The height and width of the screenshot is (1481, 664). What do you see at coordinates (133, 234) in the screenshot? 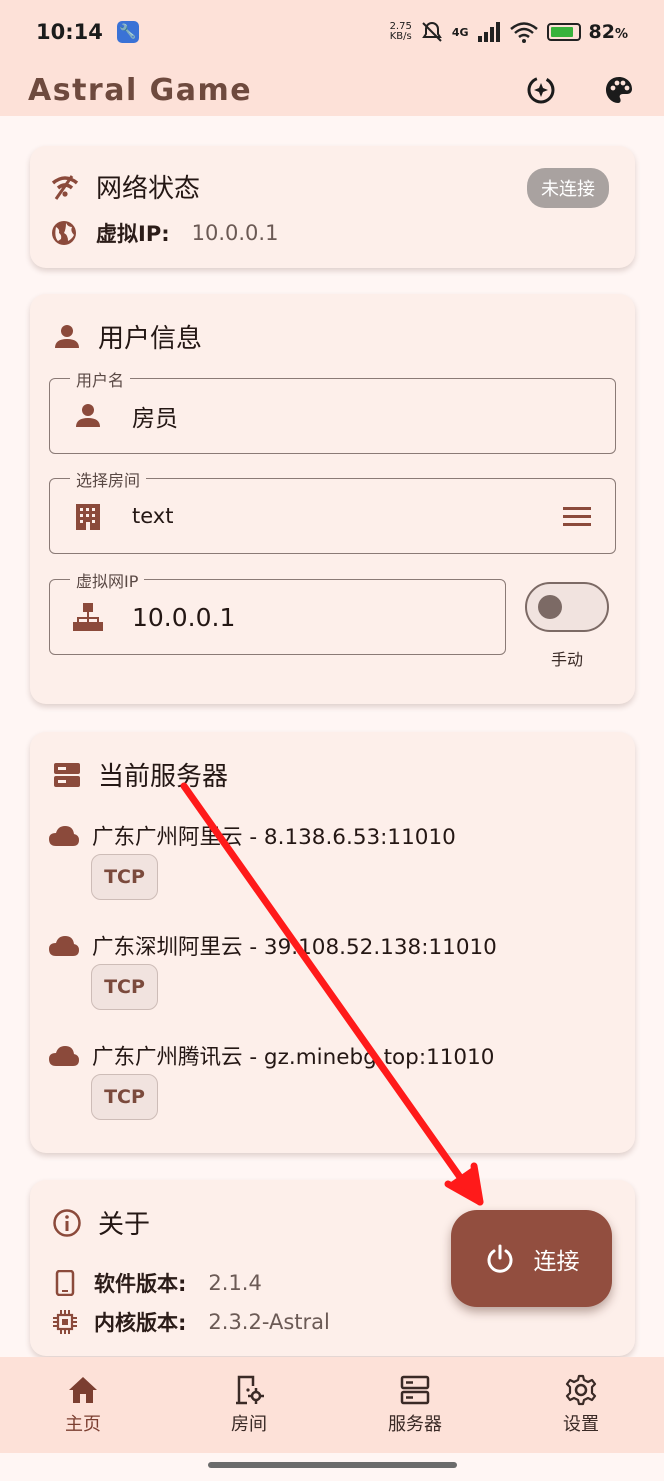
I see `virtual-ip-label: 虚拟IP:` at bounding box center [133, 234].